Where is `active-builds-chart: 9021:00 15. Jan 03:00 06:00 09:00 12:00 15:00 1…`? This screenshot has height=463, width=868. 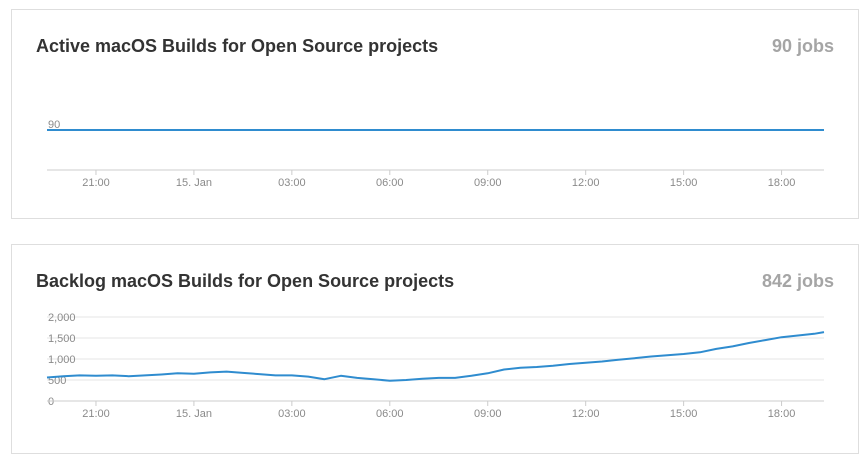
active-builds-chart: 9021:00 15. Jan 03:00 06:00 09:00 12:00 15:00 1… is located at coordinates (435, 154).